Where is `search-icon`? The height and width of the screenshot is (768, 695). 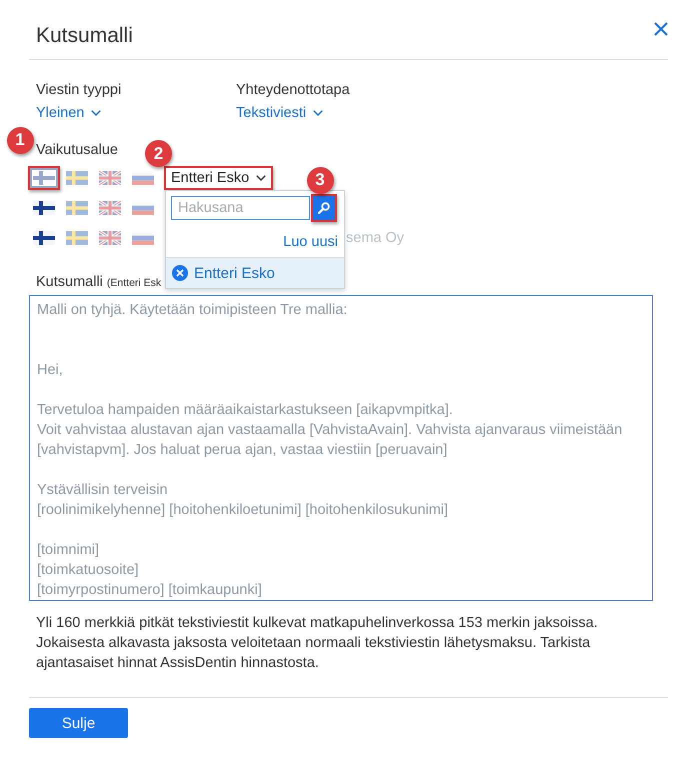
search-icon is located at coordinates (324, 208).